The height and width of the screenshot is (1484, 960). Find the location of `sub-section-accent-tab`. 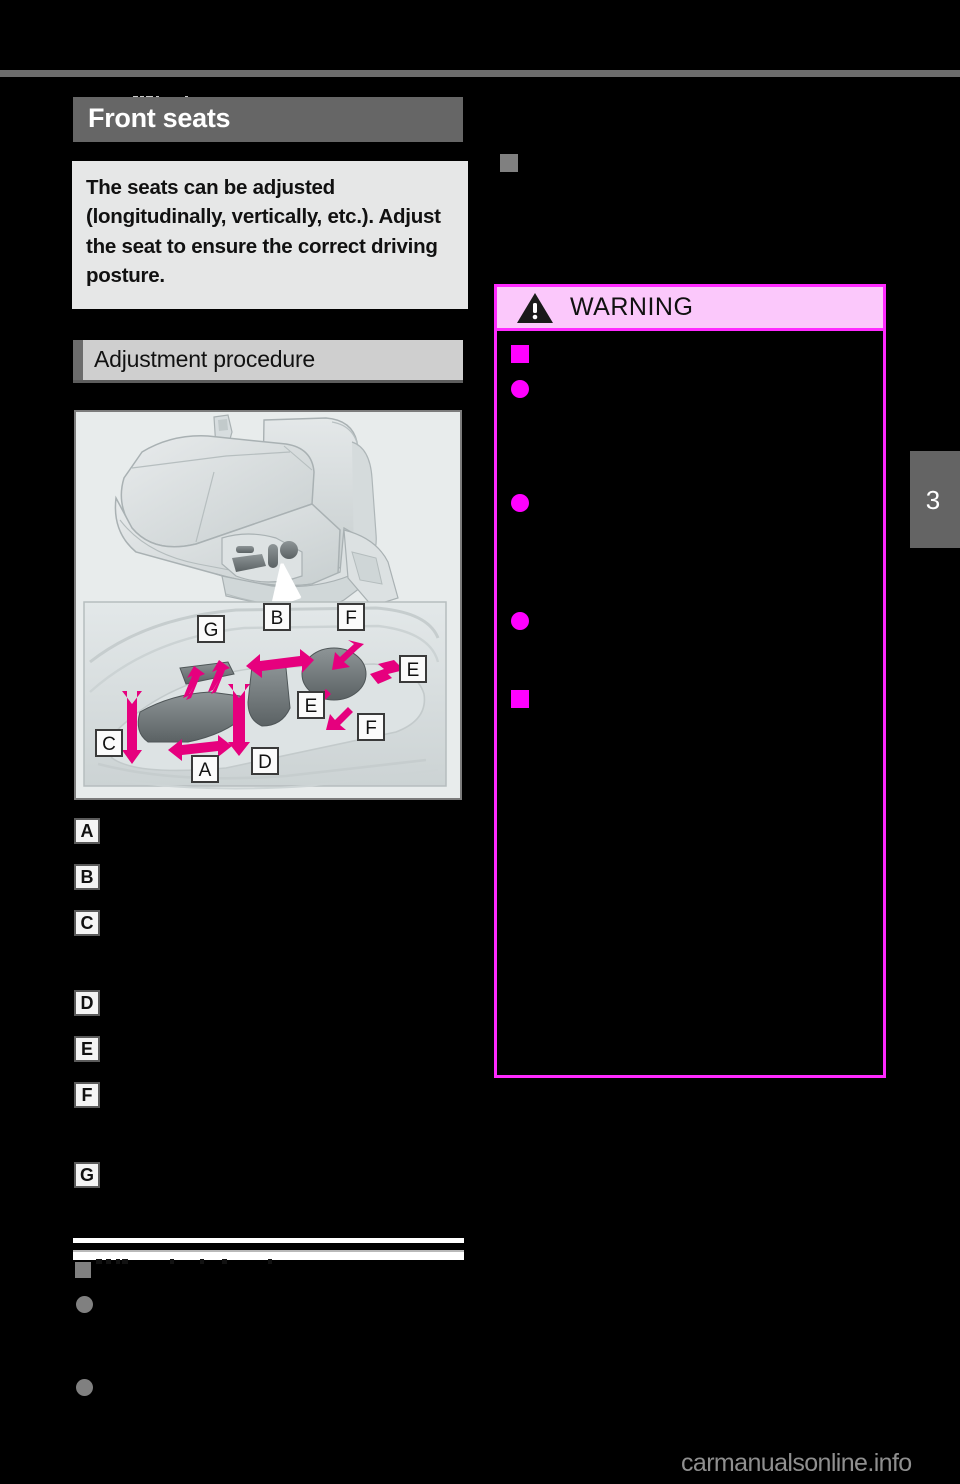

sub-section-accent-tab is located at coordinates (78, 360).